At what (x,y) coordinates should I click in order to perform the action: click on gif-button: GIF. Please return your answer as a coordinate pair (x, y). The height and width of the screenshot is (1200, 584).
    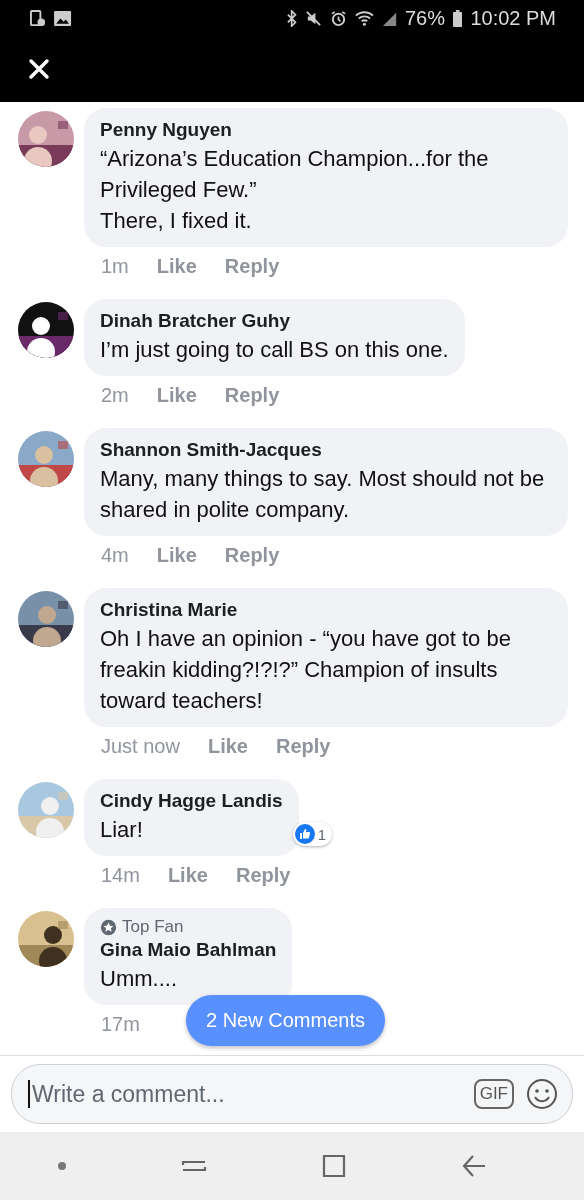
    Looking at the image, I should click on (493, 1094).